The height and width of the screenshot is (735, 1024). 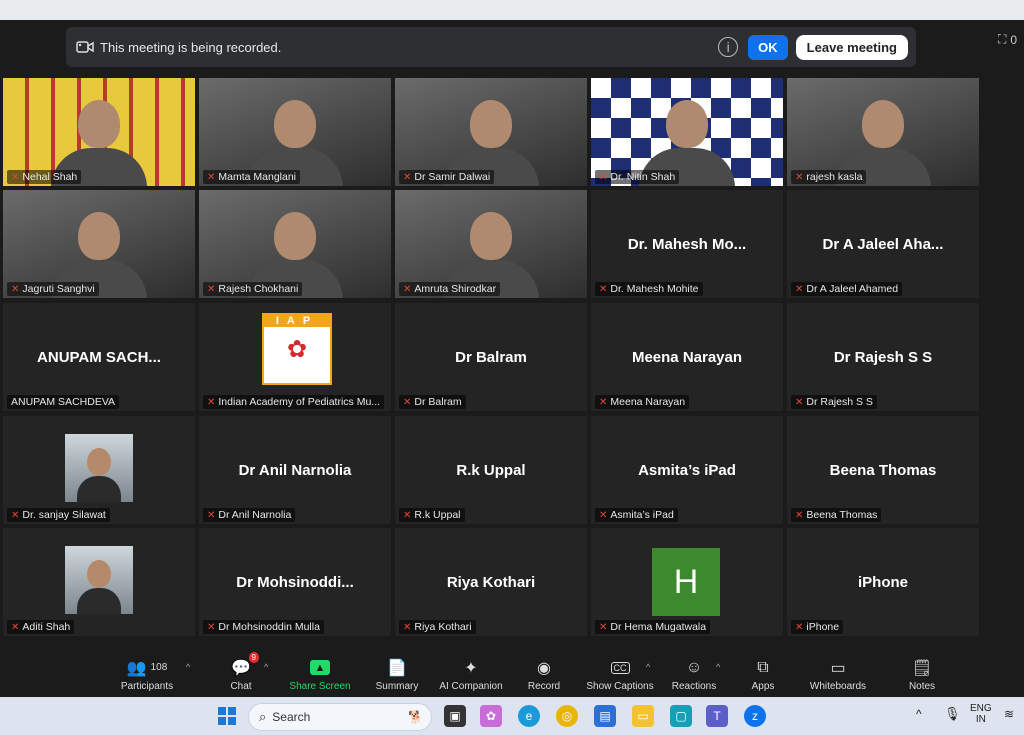 I want to click on leave-meeting-button: Leave meeting, so click(x=851, y=47).